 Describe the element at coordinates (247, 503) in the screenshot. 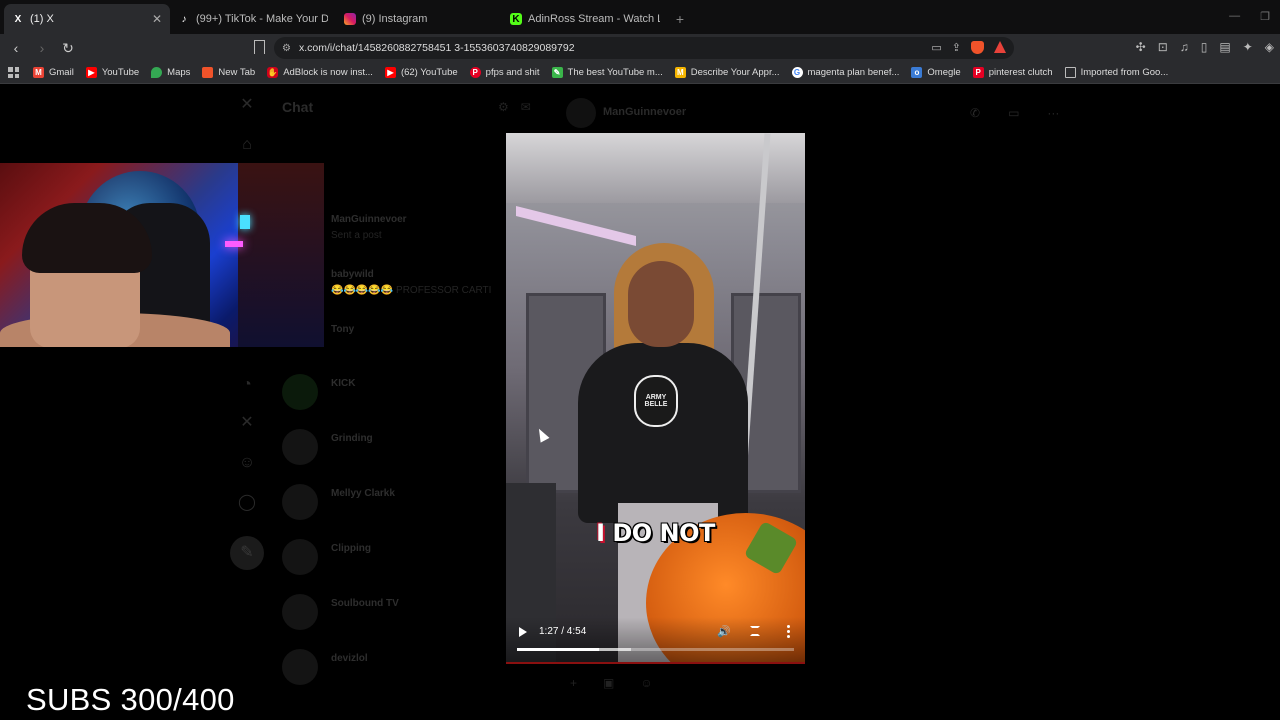

I see `more-circle-icon: ◯` at that location.